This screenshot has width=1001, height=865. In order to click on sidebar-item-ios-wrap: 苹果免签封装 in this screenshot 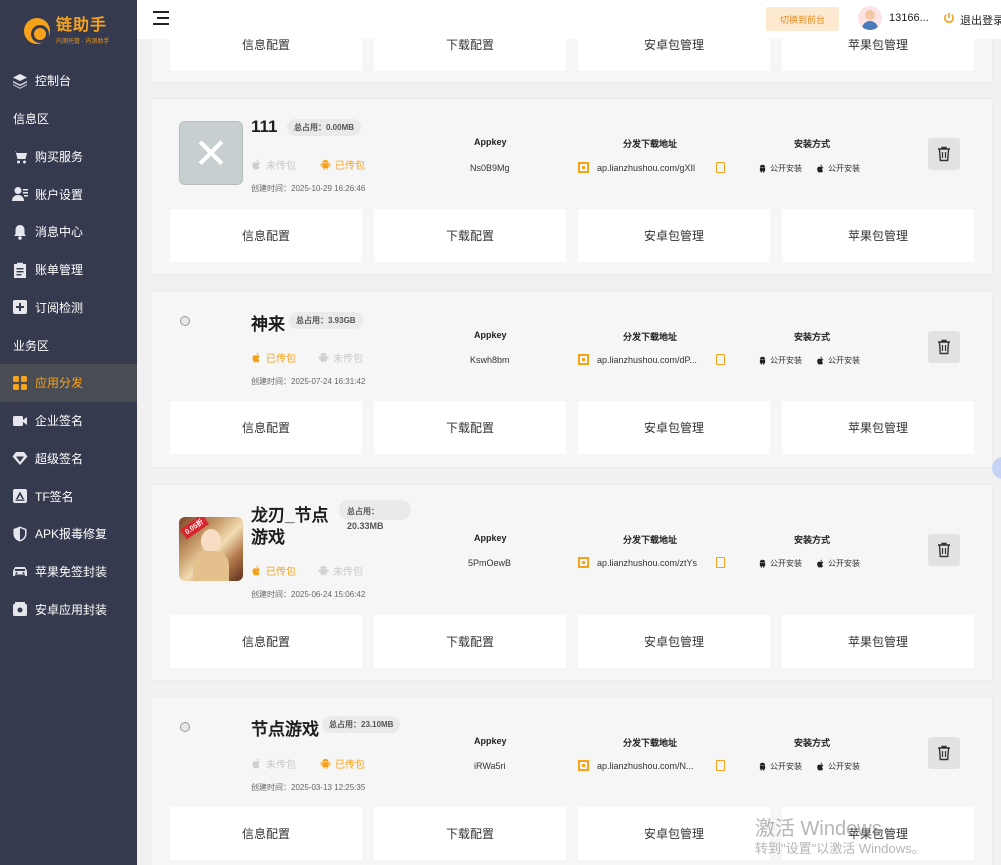, I will do `click(68, 572)`.